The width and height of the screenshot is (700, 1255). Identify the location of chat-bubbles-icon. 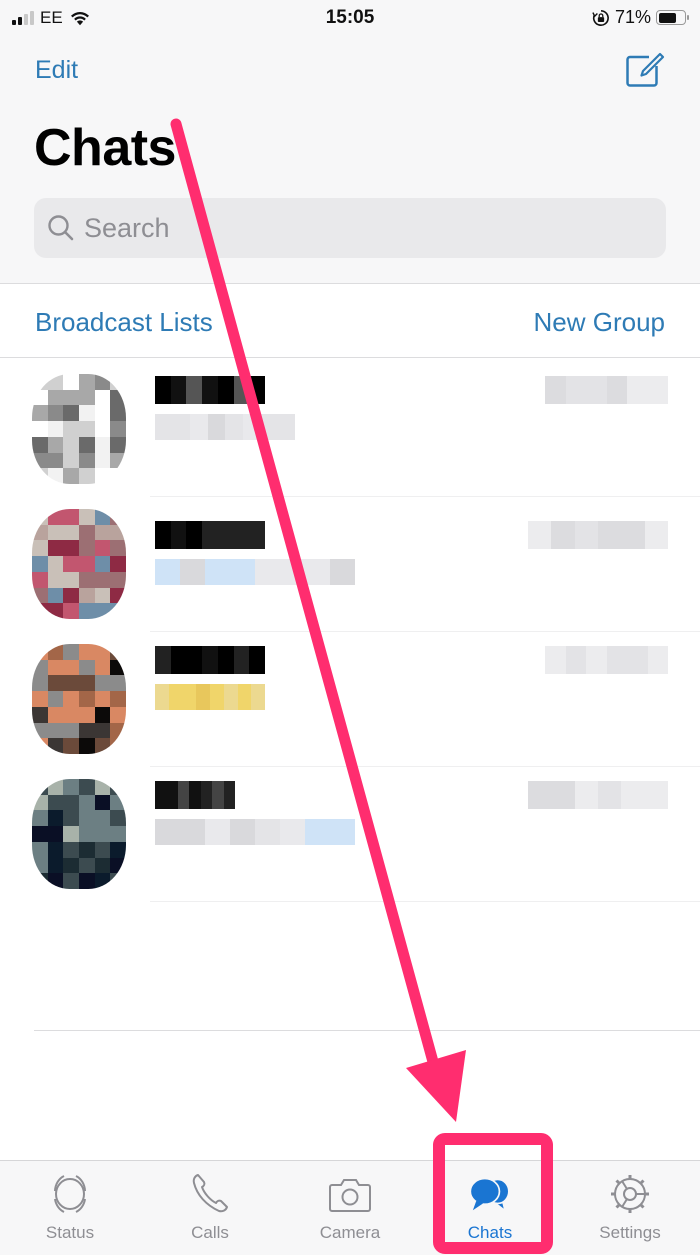
(489, 1194).